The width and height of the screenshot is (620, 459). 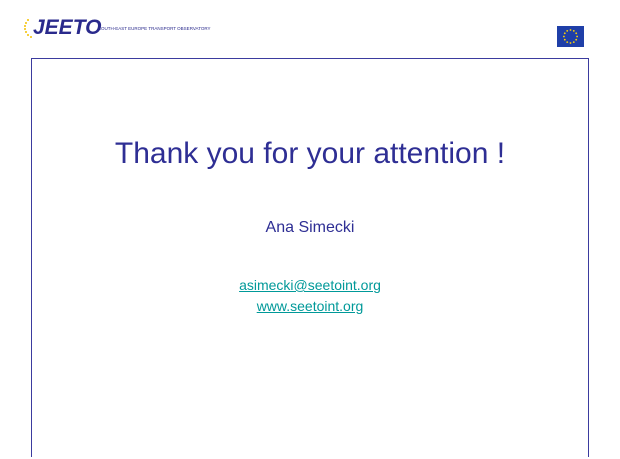 I want to click on website-link-row: www.seetoint.org, so click(x=310, y=306).